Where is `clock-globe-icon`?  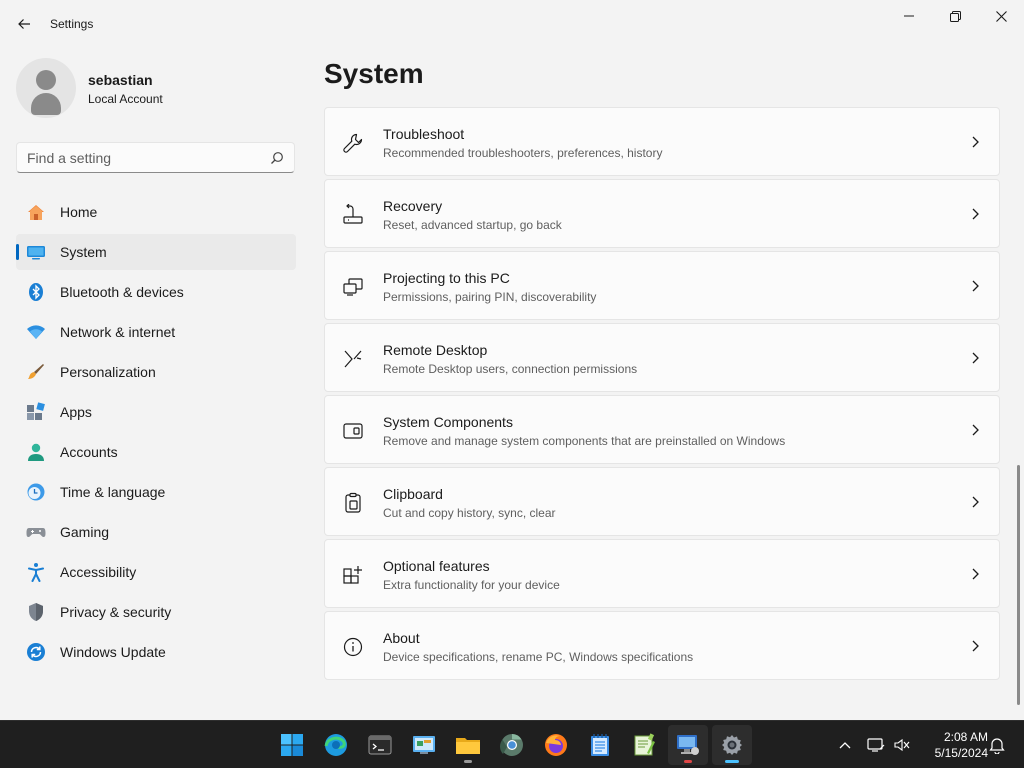 clock-globe-icon is located at coordinates (36, 492).